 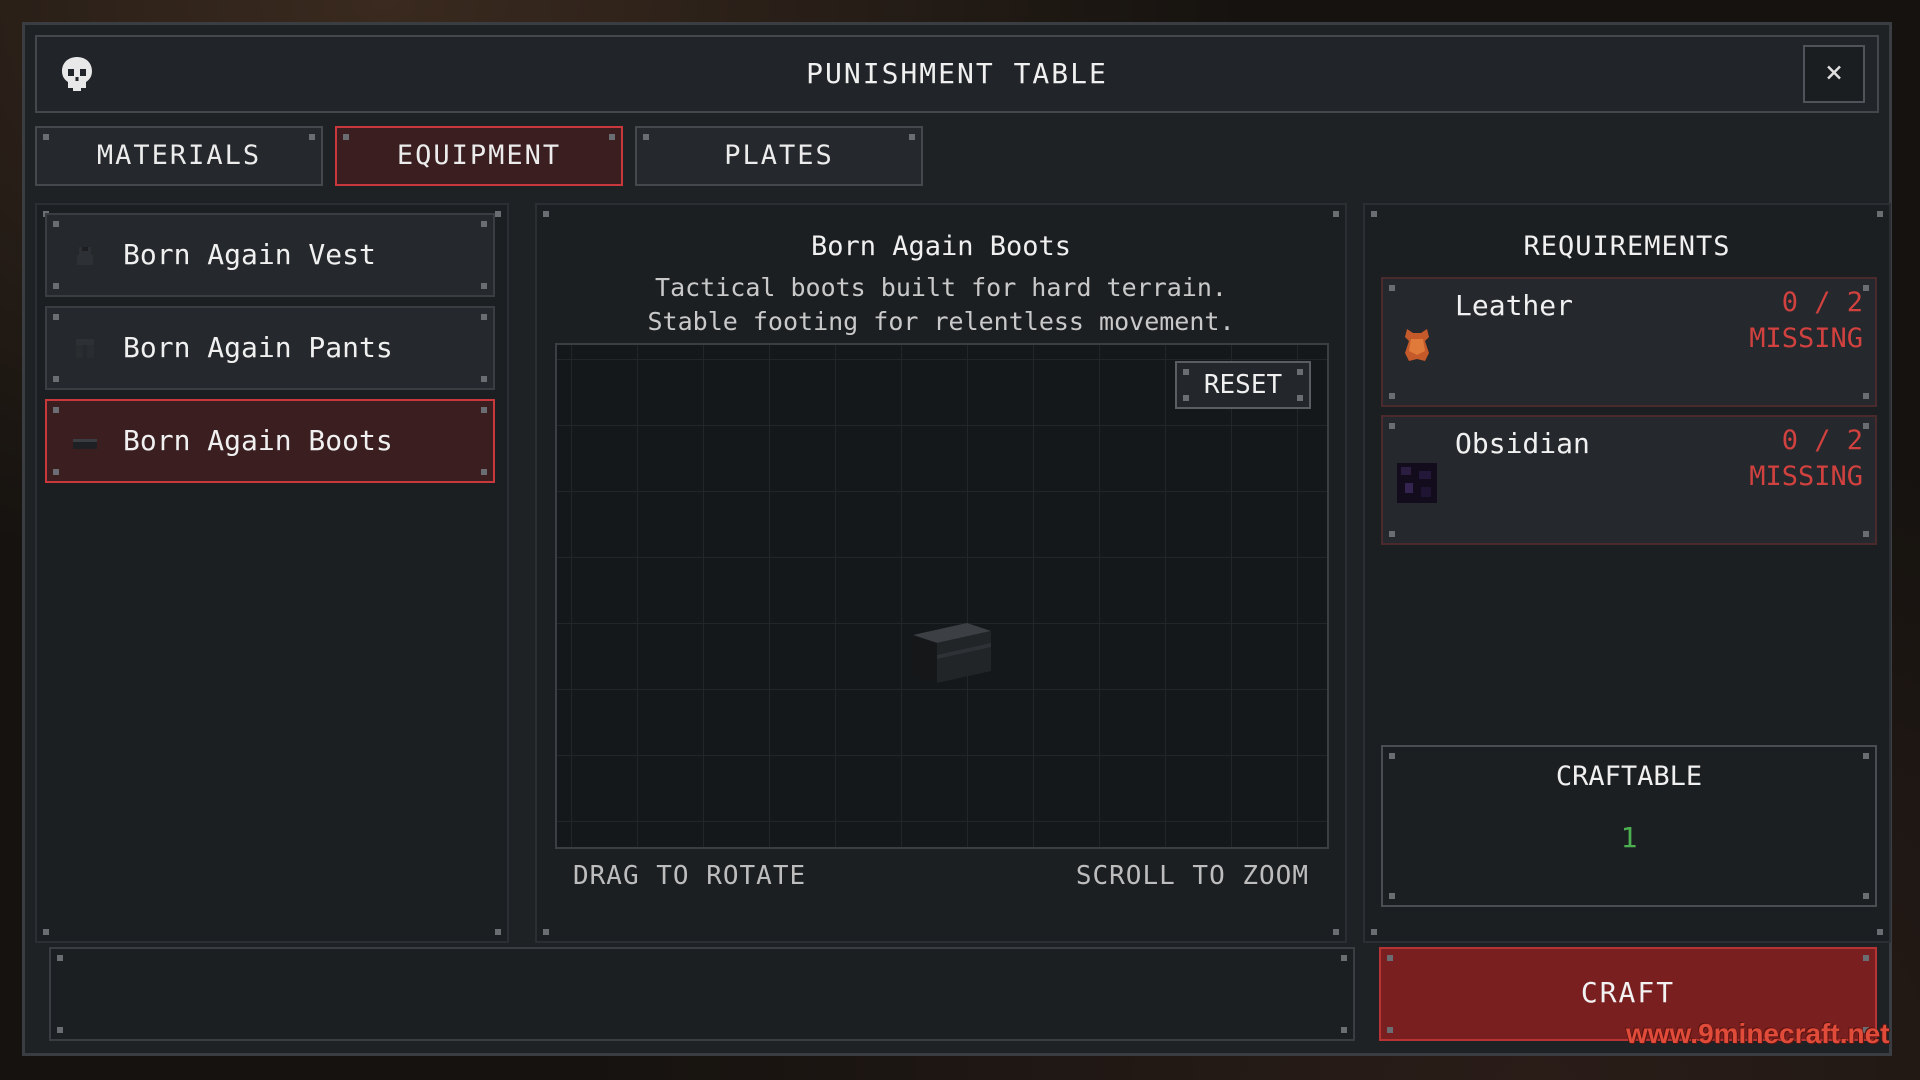 What do you see at coordinates (85, 256) in the screenshot?
I see `vest-icon` at bounding box center [85, 256].